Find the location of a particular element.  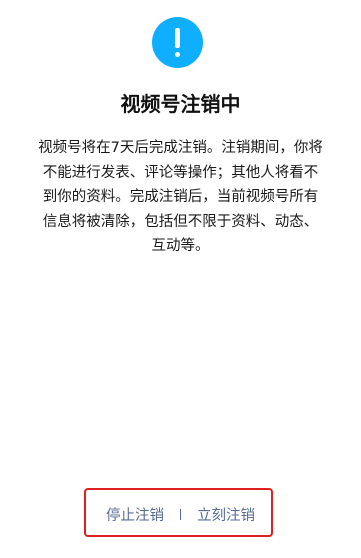

notice-line: 互动等。 is located at coordinates (180, 246).